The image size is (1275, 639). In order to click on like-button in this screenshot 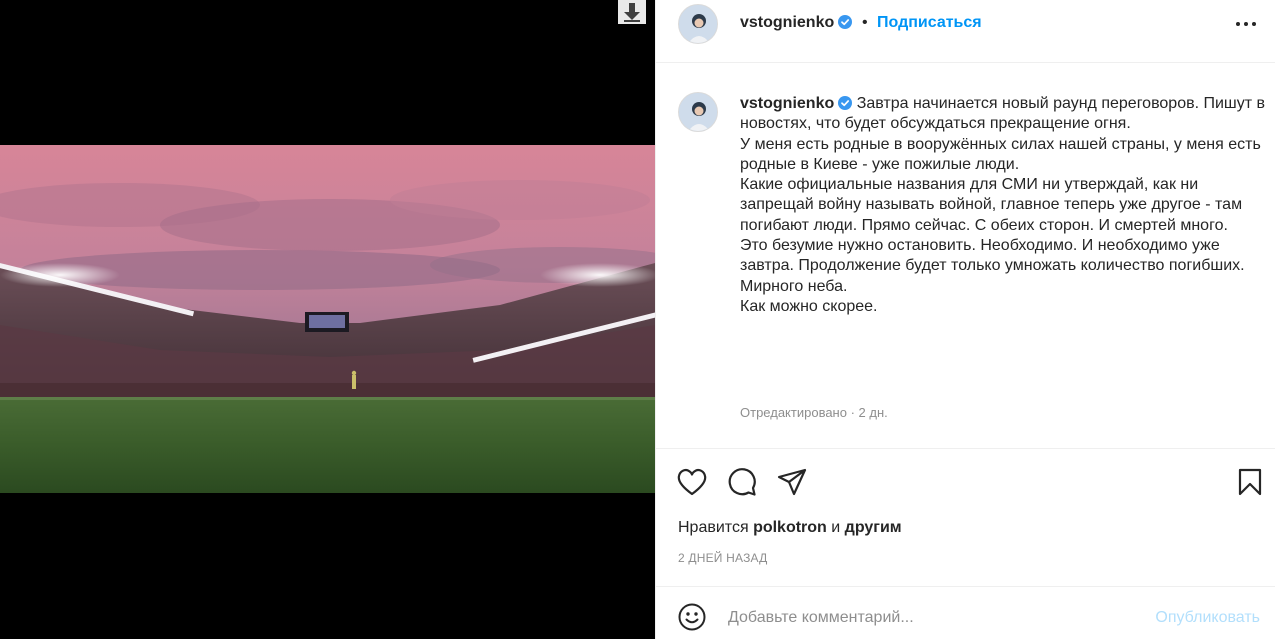, I will do `click(692, 482)`.